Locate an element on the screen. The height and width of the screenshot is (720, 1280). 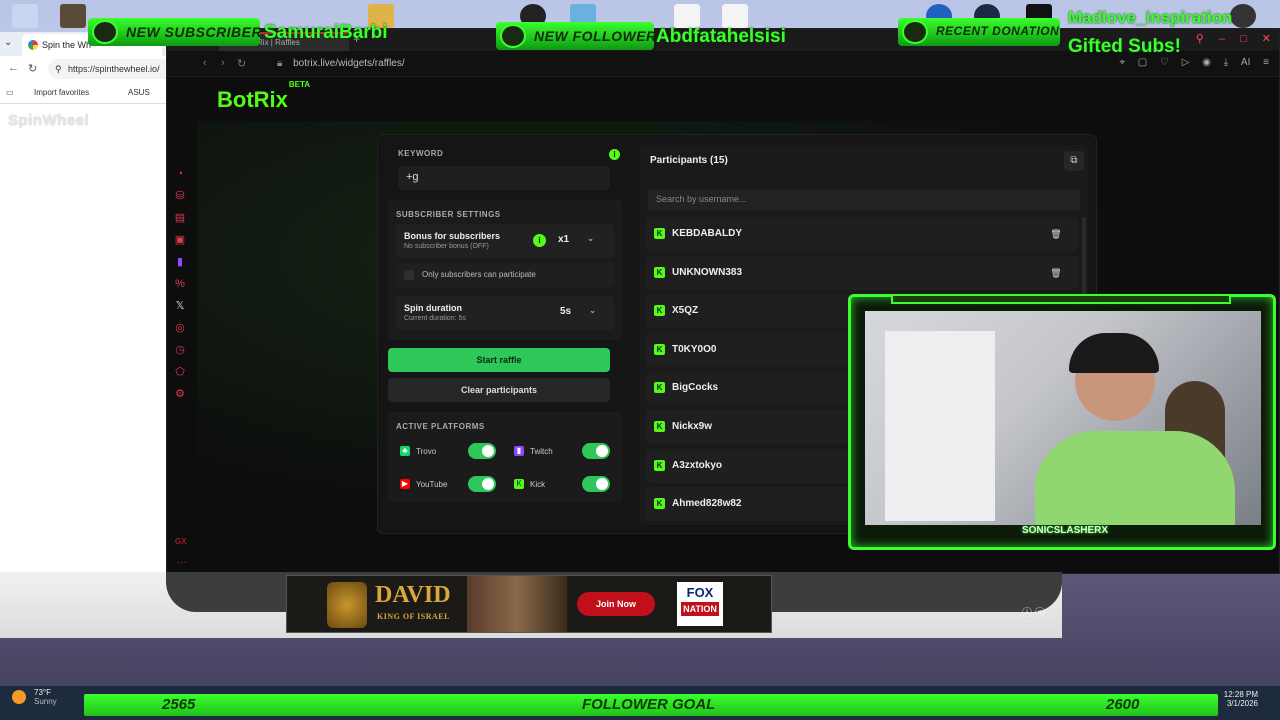
back-icon: ← is located at coordinates (13, 68).